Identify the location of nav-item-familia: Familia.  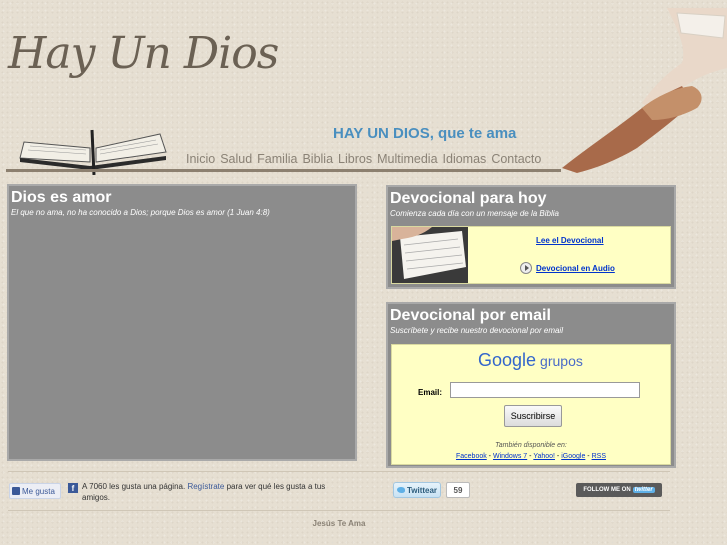
(277, 159).